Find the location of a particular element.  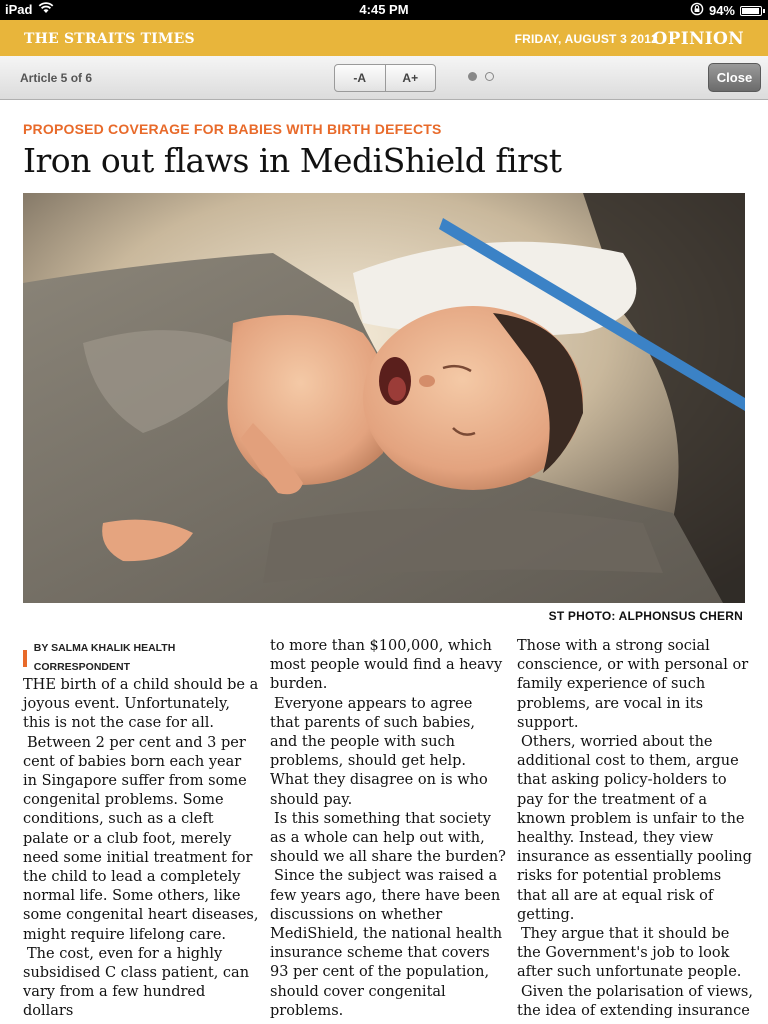

font-size-control: -A A+ is located at coordinates (385, 78).